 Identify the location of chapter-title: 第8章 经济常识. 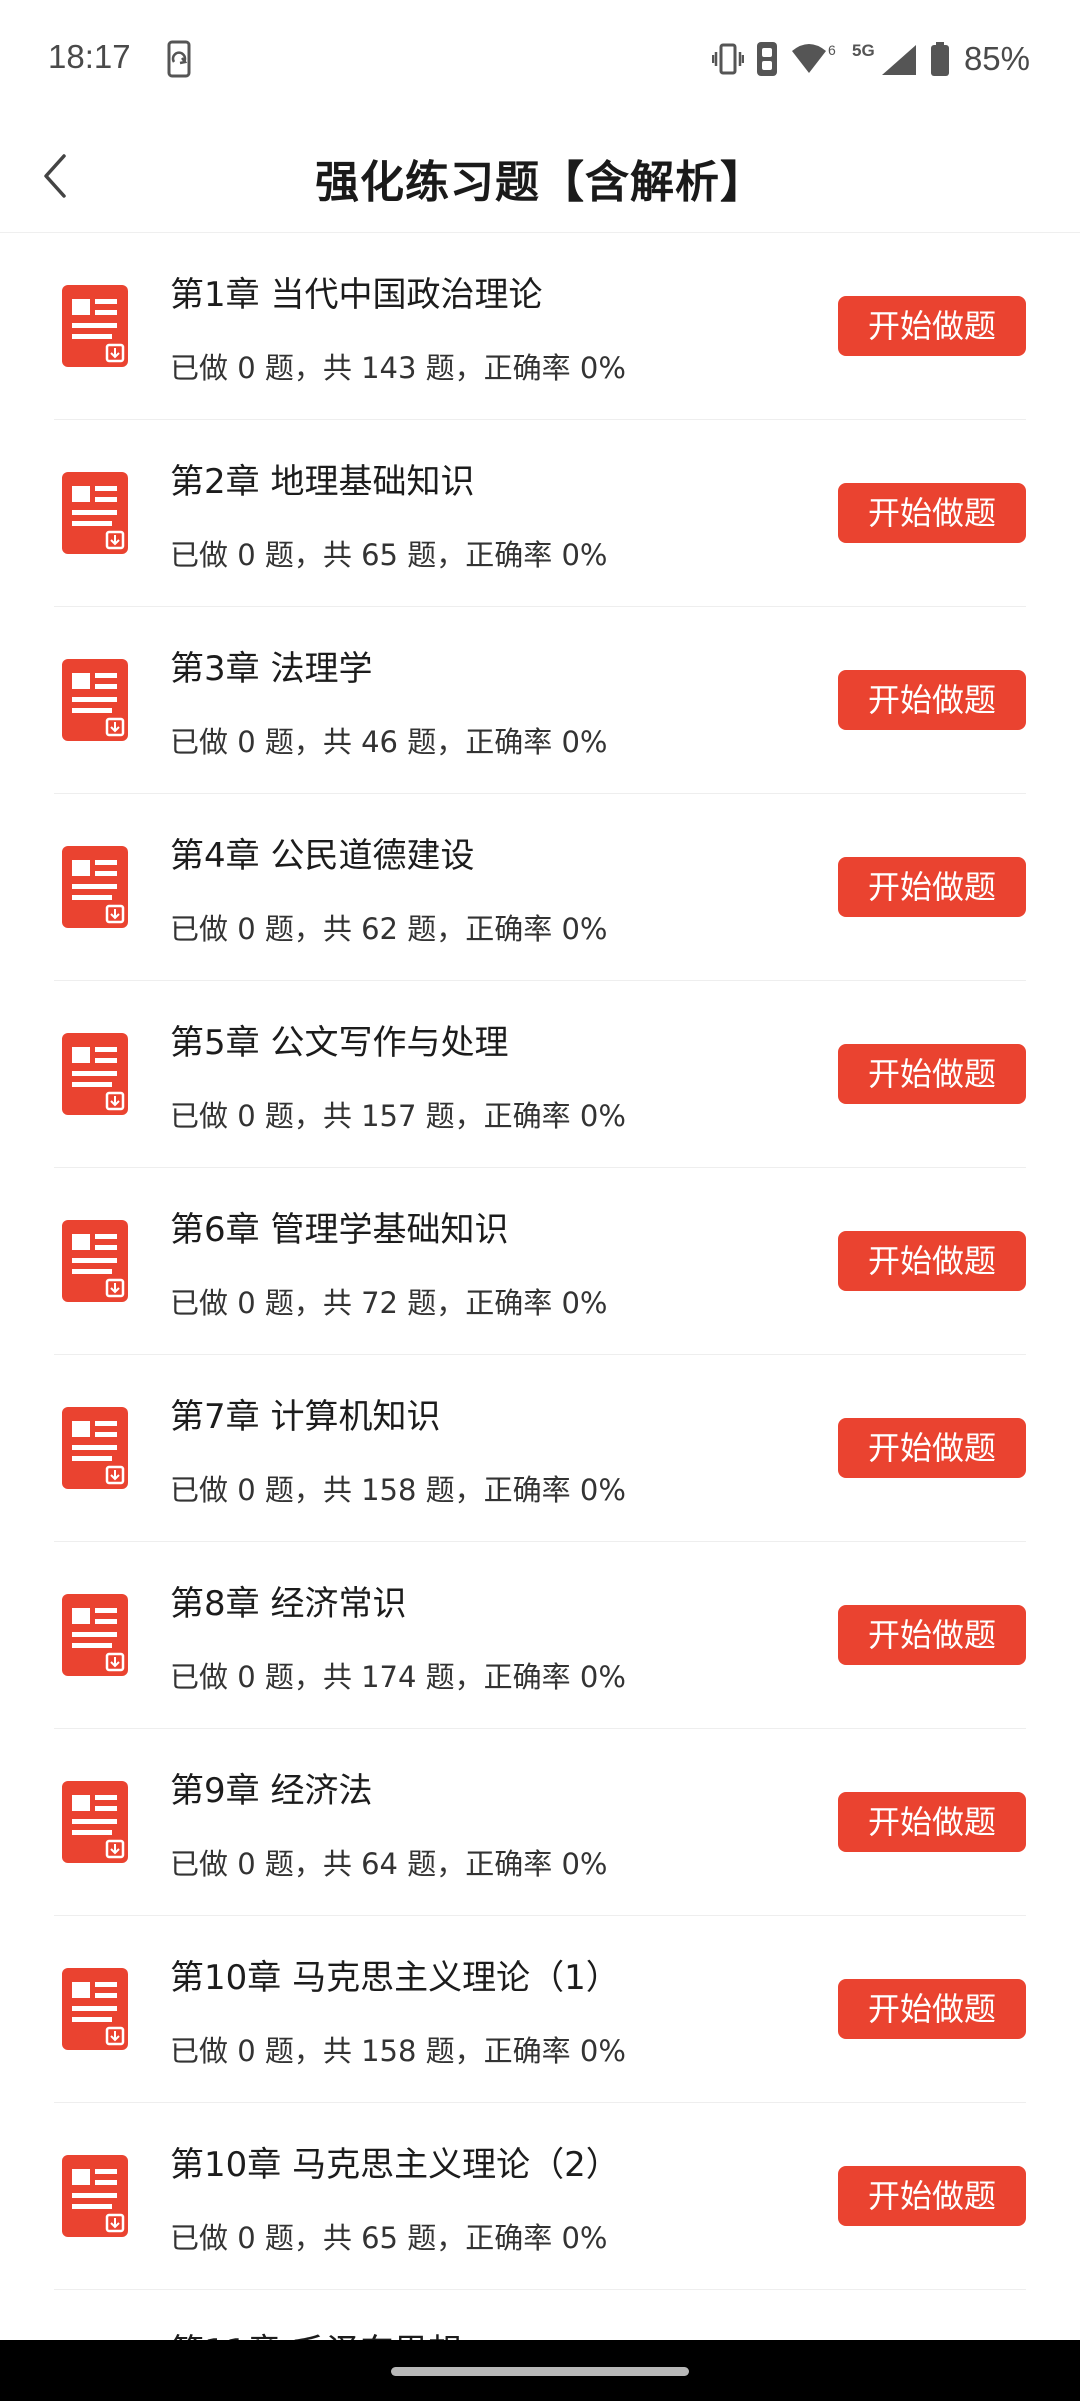
(288, 1604).